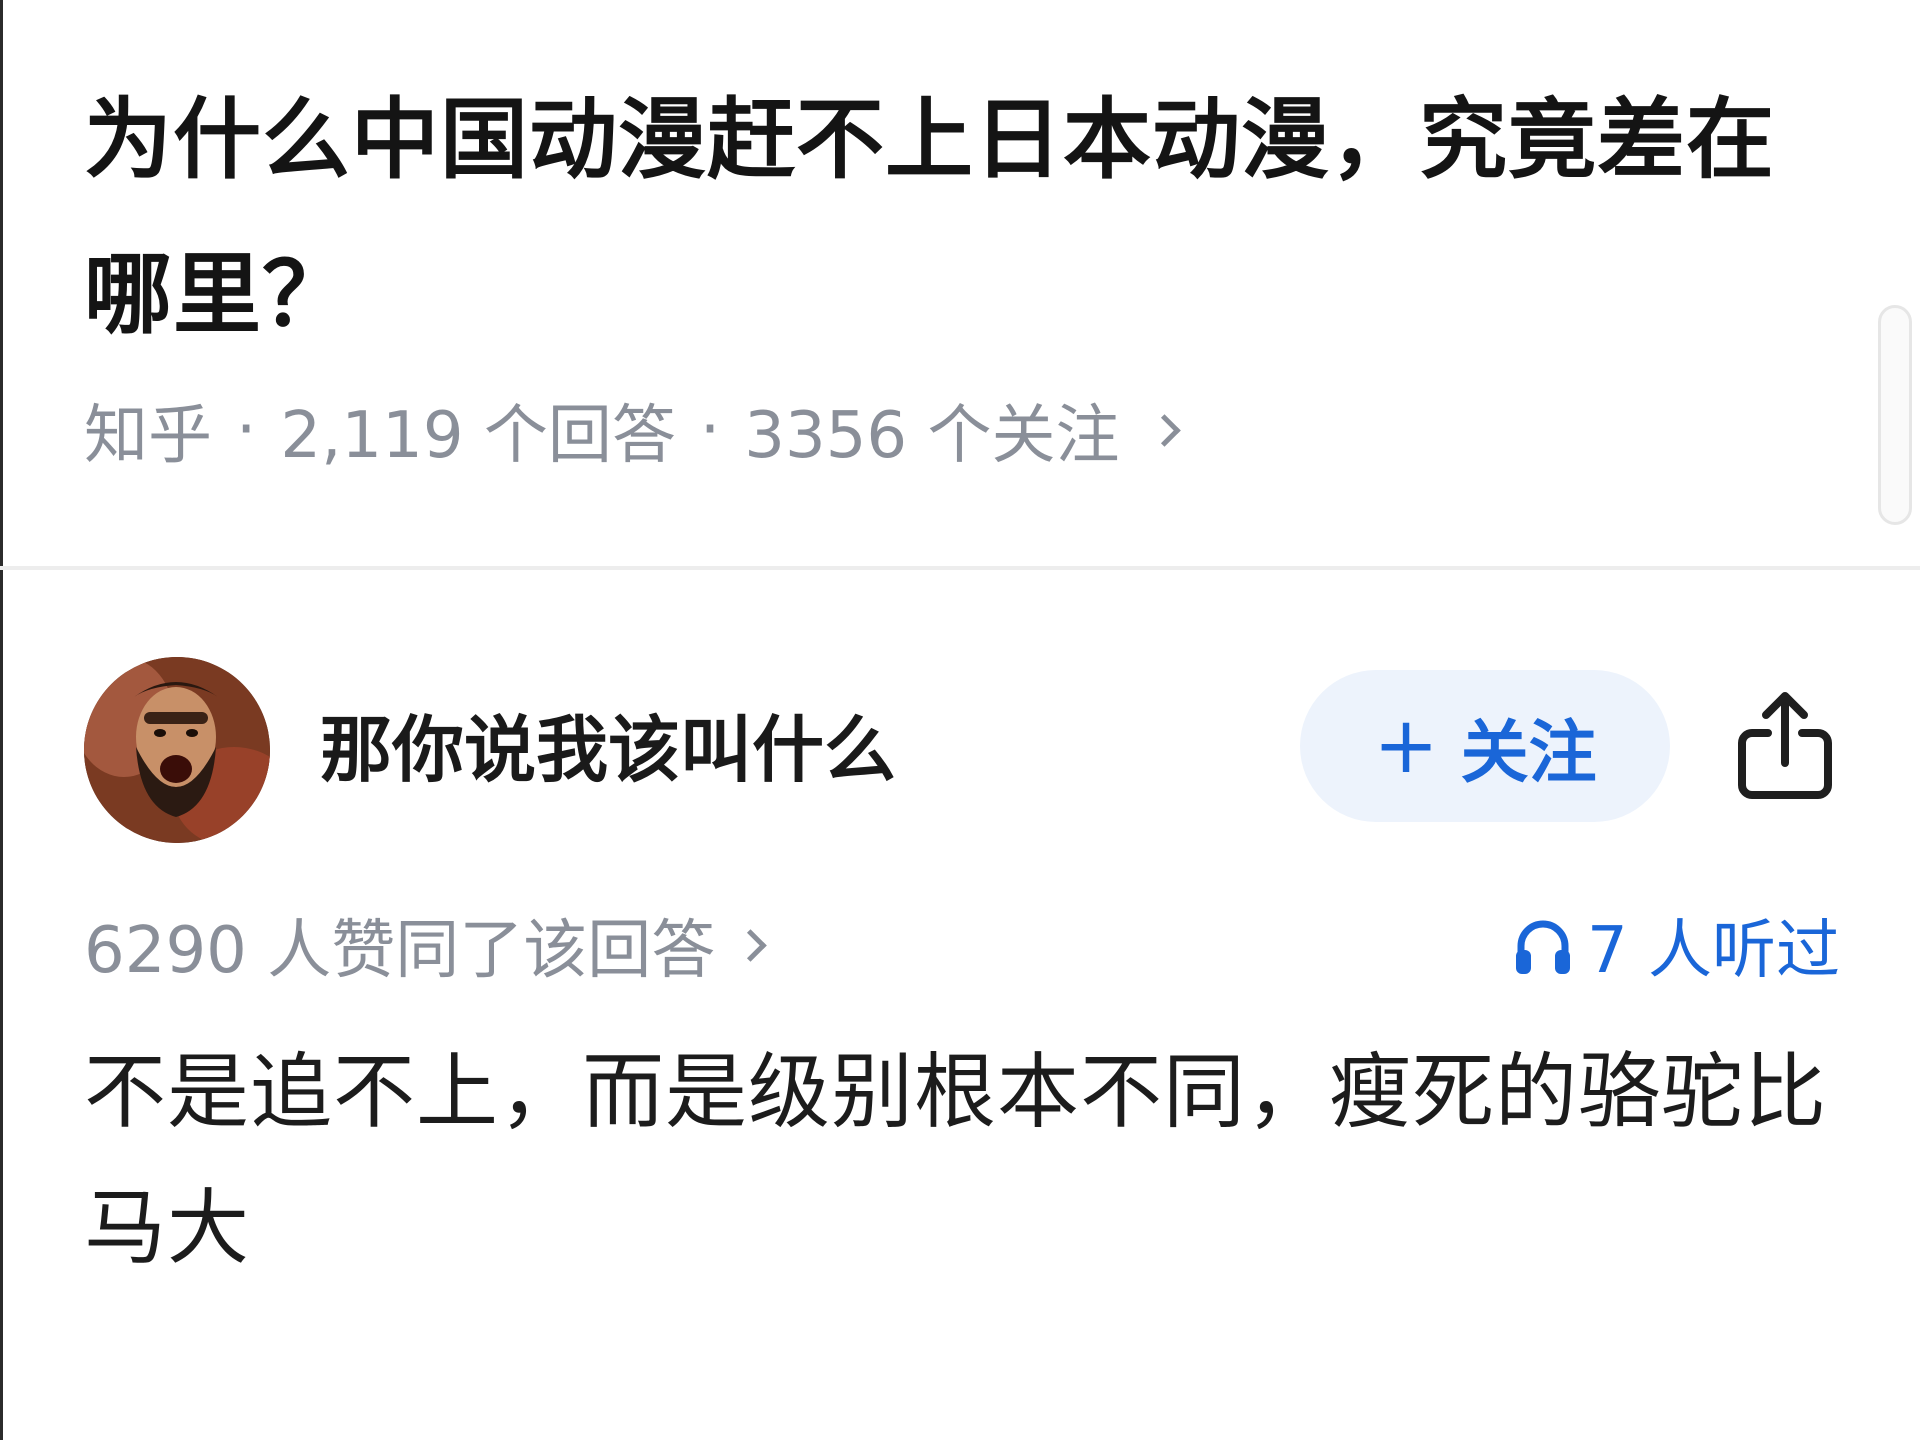  I want to click on share-icon, so click(1785, 745).